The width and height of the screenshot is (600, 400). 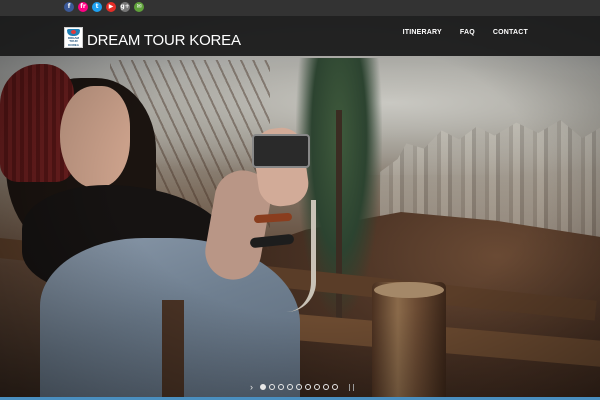 I want to click on site-title-part2: KOREA, so click(x=215, y=40).